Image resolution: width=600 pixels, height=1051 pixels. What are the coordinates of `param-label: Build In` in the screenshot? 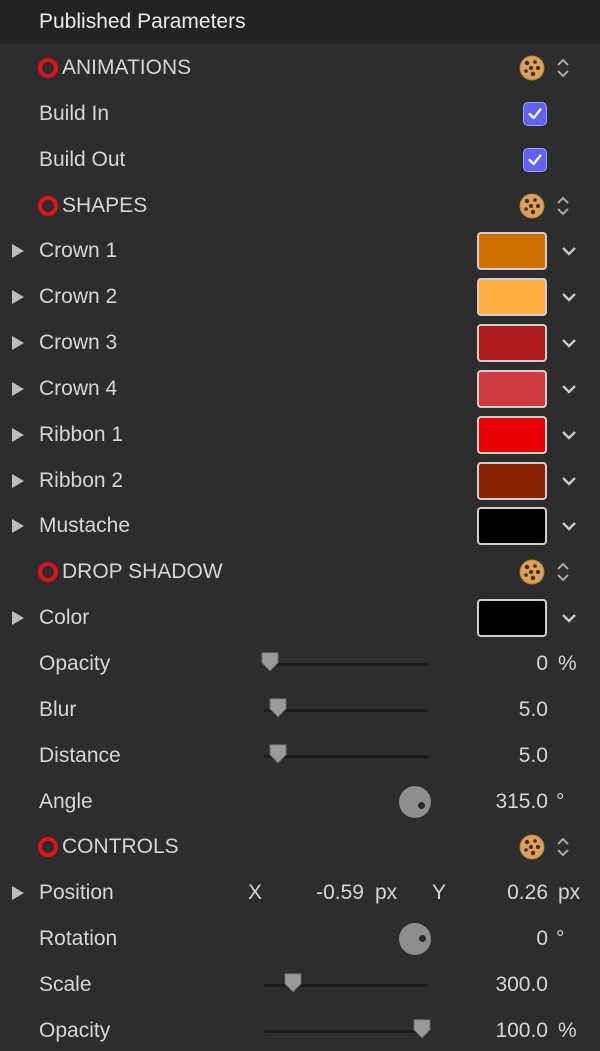 It's located at (74, 113).